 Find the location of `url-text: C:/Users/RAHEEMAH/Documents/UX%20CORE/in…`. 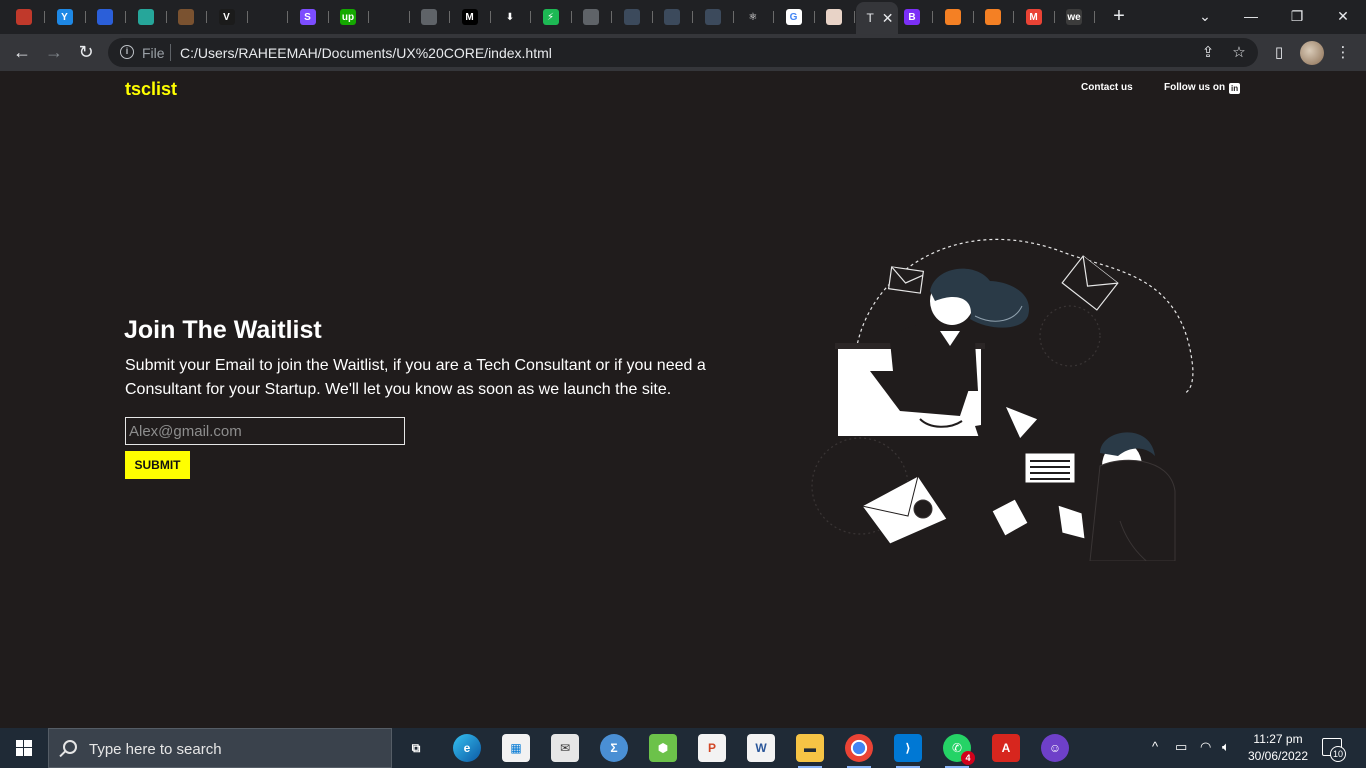

url-text: C:/Users/RAHEEMAH/Documents/UX%20CORE/in… is located at coordinates (366, 53).